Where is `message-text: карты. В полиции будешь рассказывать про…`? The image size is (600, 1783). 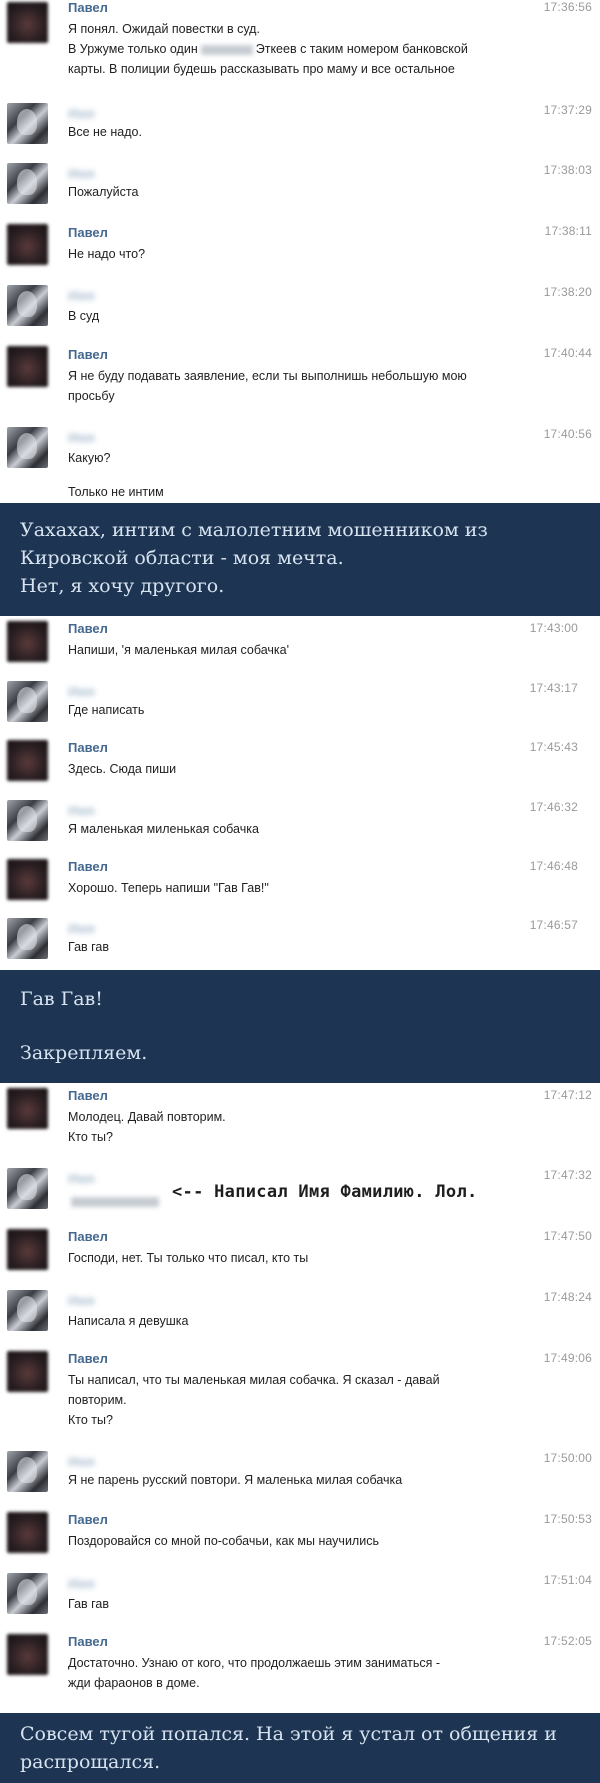 message-text: карты. В полиции будешь рассказывать про… is located at coordinates (261, 69).